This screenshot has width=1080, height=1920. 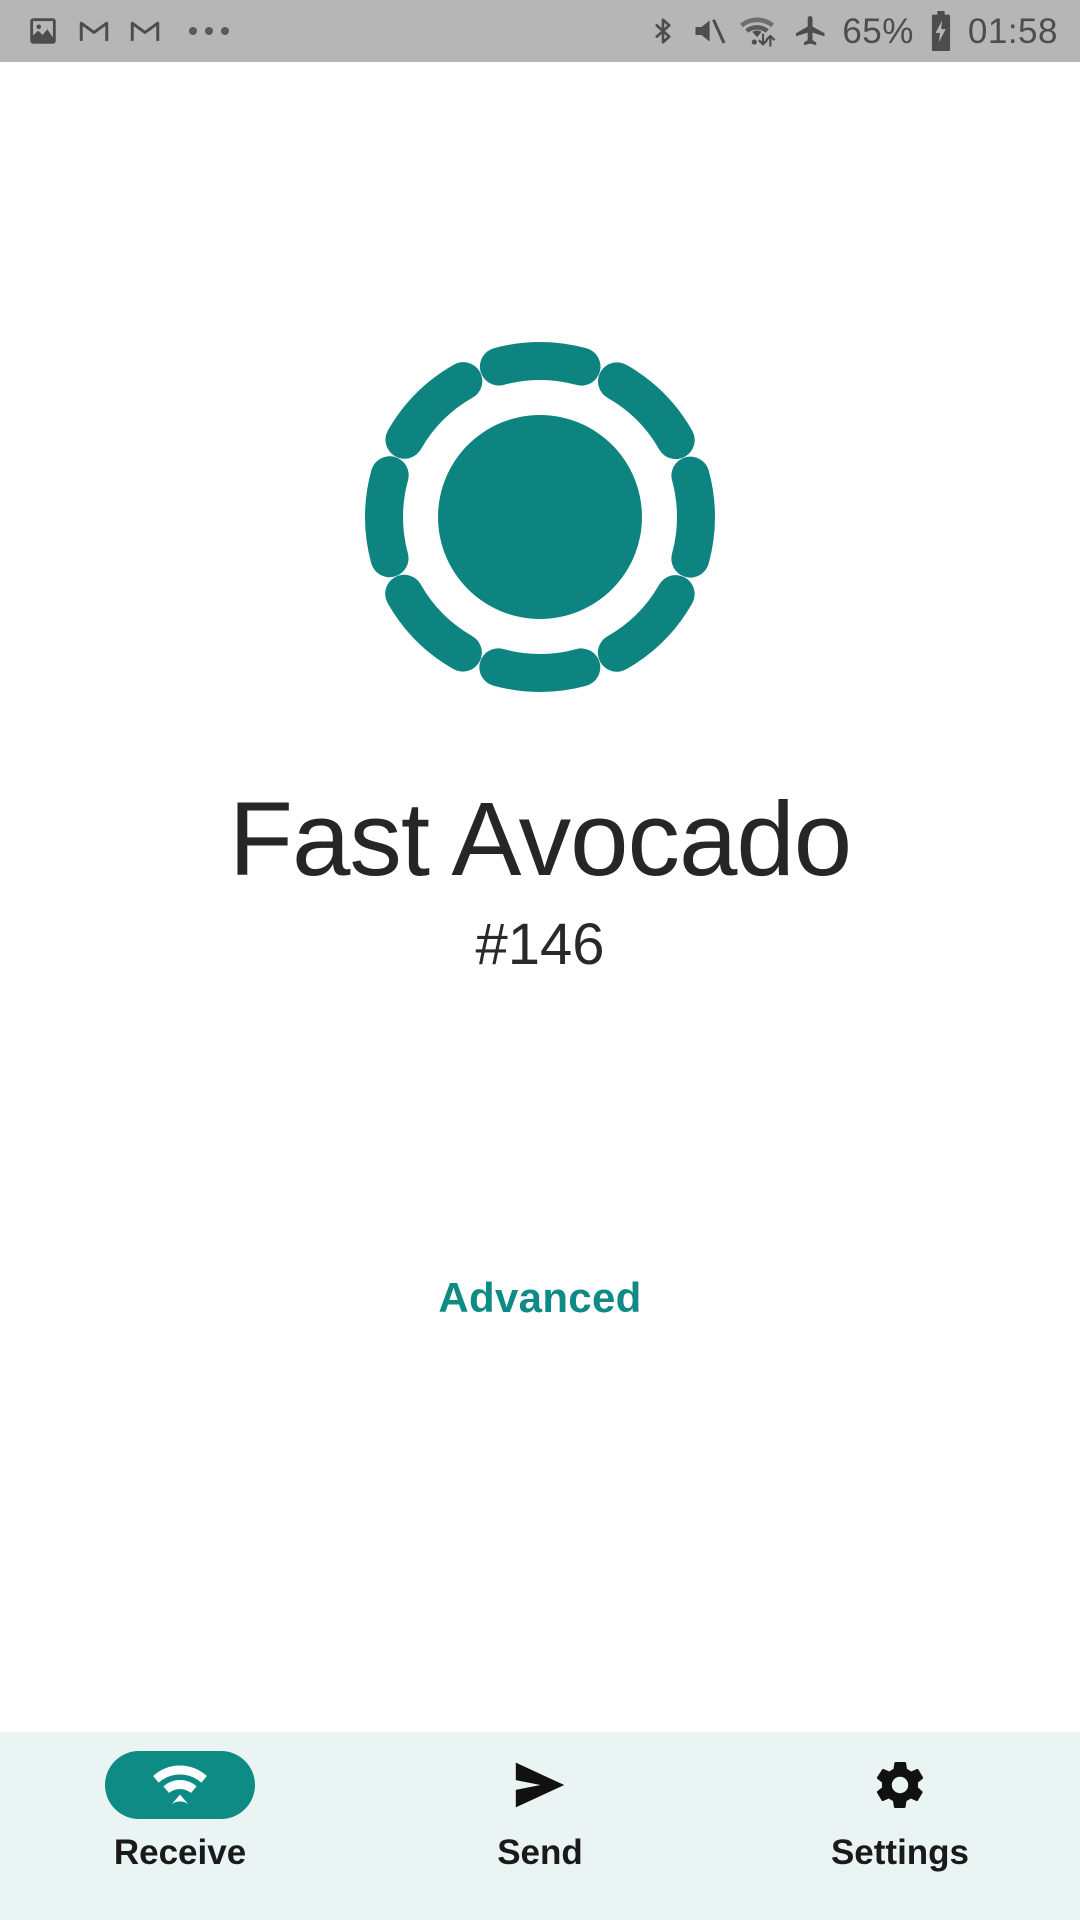 What do you see at coordinates (180, 1785) in the screenshot?
I see `wifi-icon` at bounding box center [180, 1785].